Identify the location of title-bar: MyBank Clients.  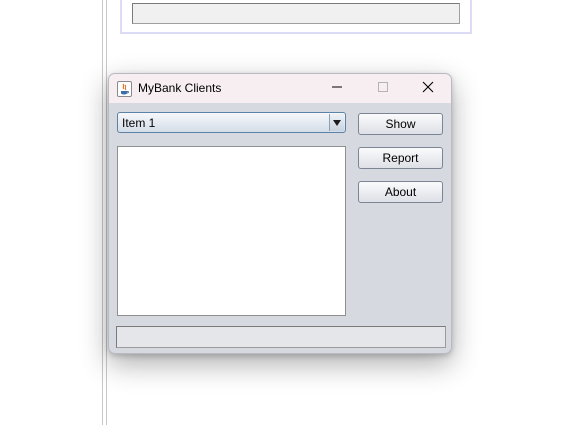
(280, 88).